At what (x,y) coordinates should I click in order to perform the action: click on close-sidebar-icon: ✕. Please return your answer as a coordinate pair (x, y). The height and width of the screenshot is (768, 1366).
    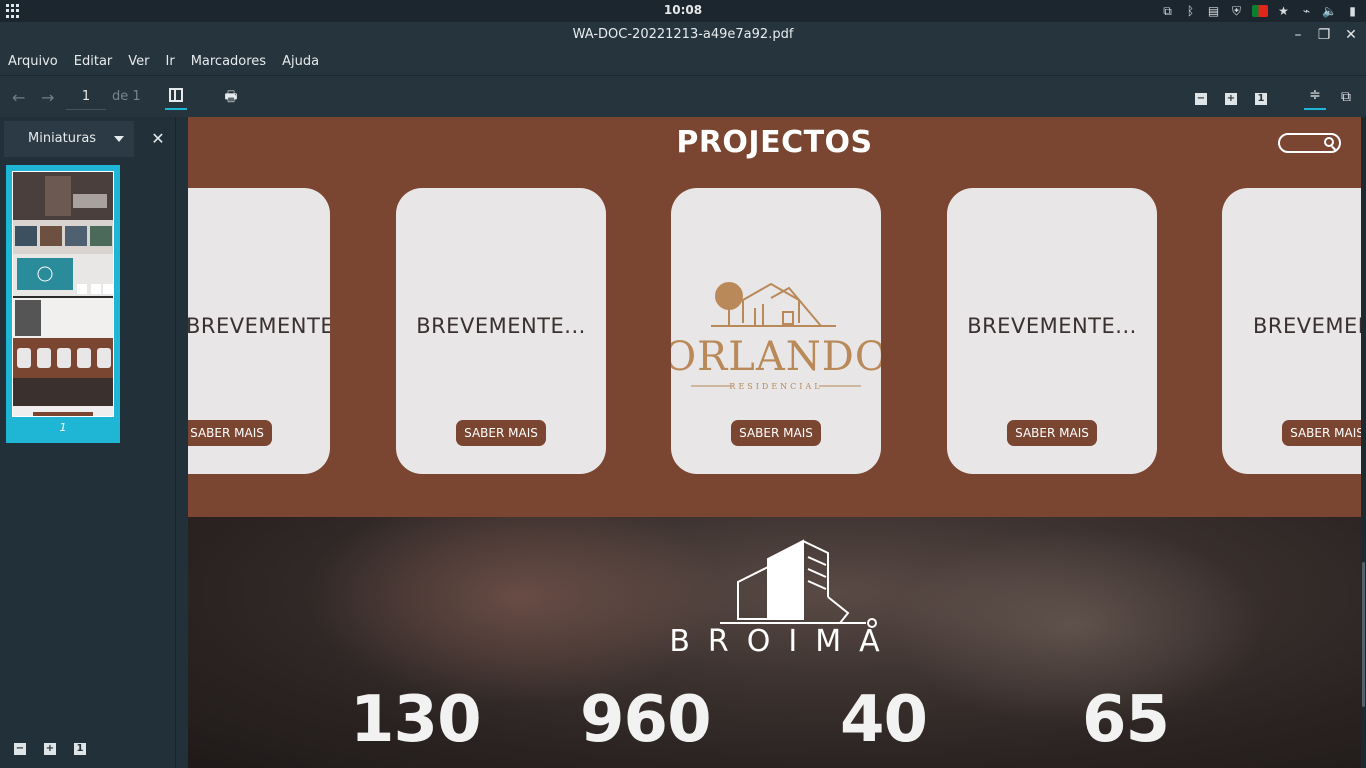
    Looking at the image, I should click on (158, 139).